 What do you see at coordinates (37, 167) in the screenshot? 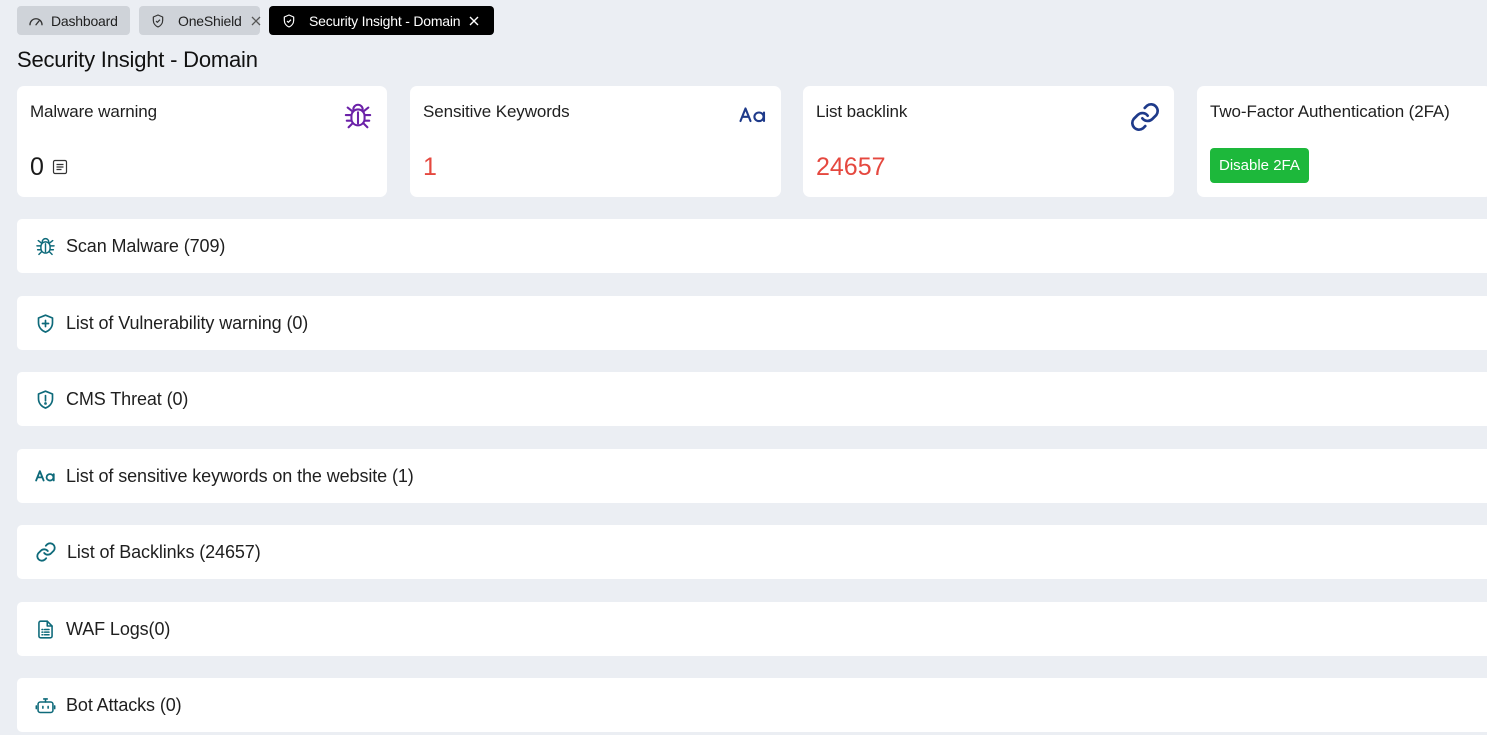
I see `malware-value: 0` at bounding box center [37, 167].